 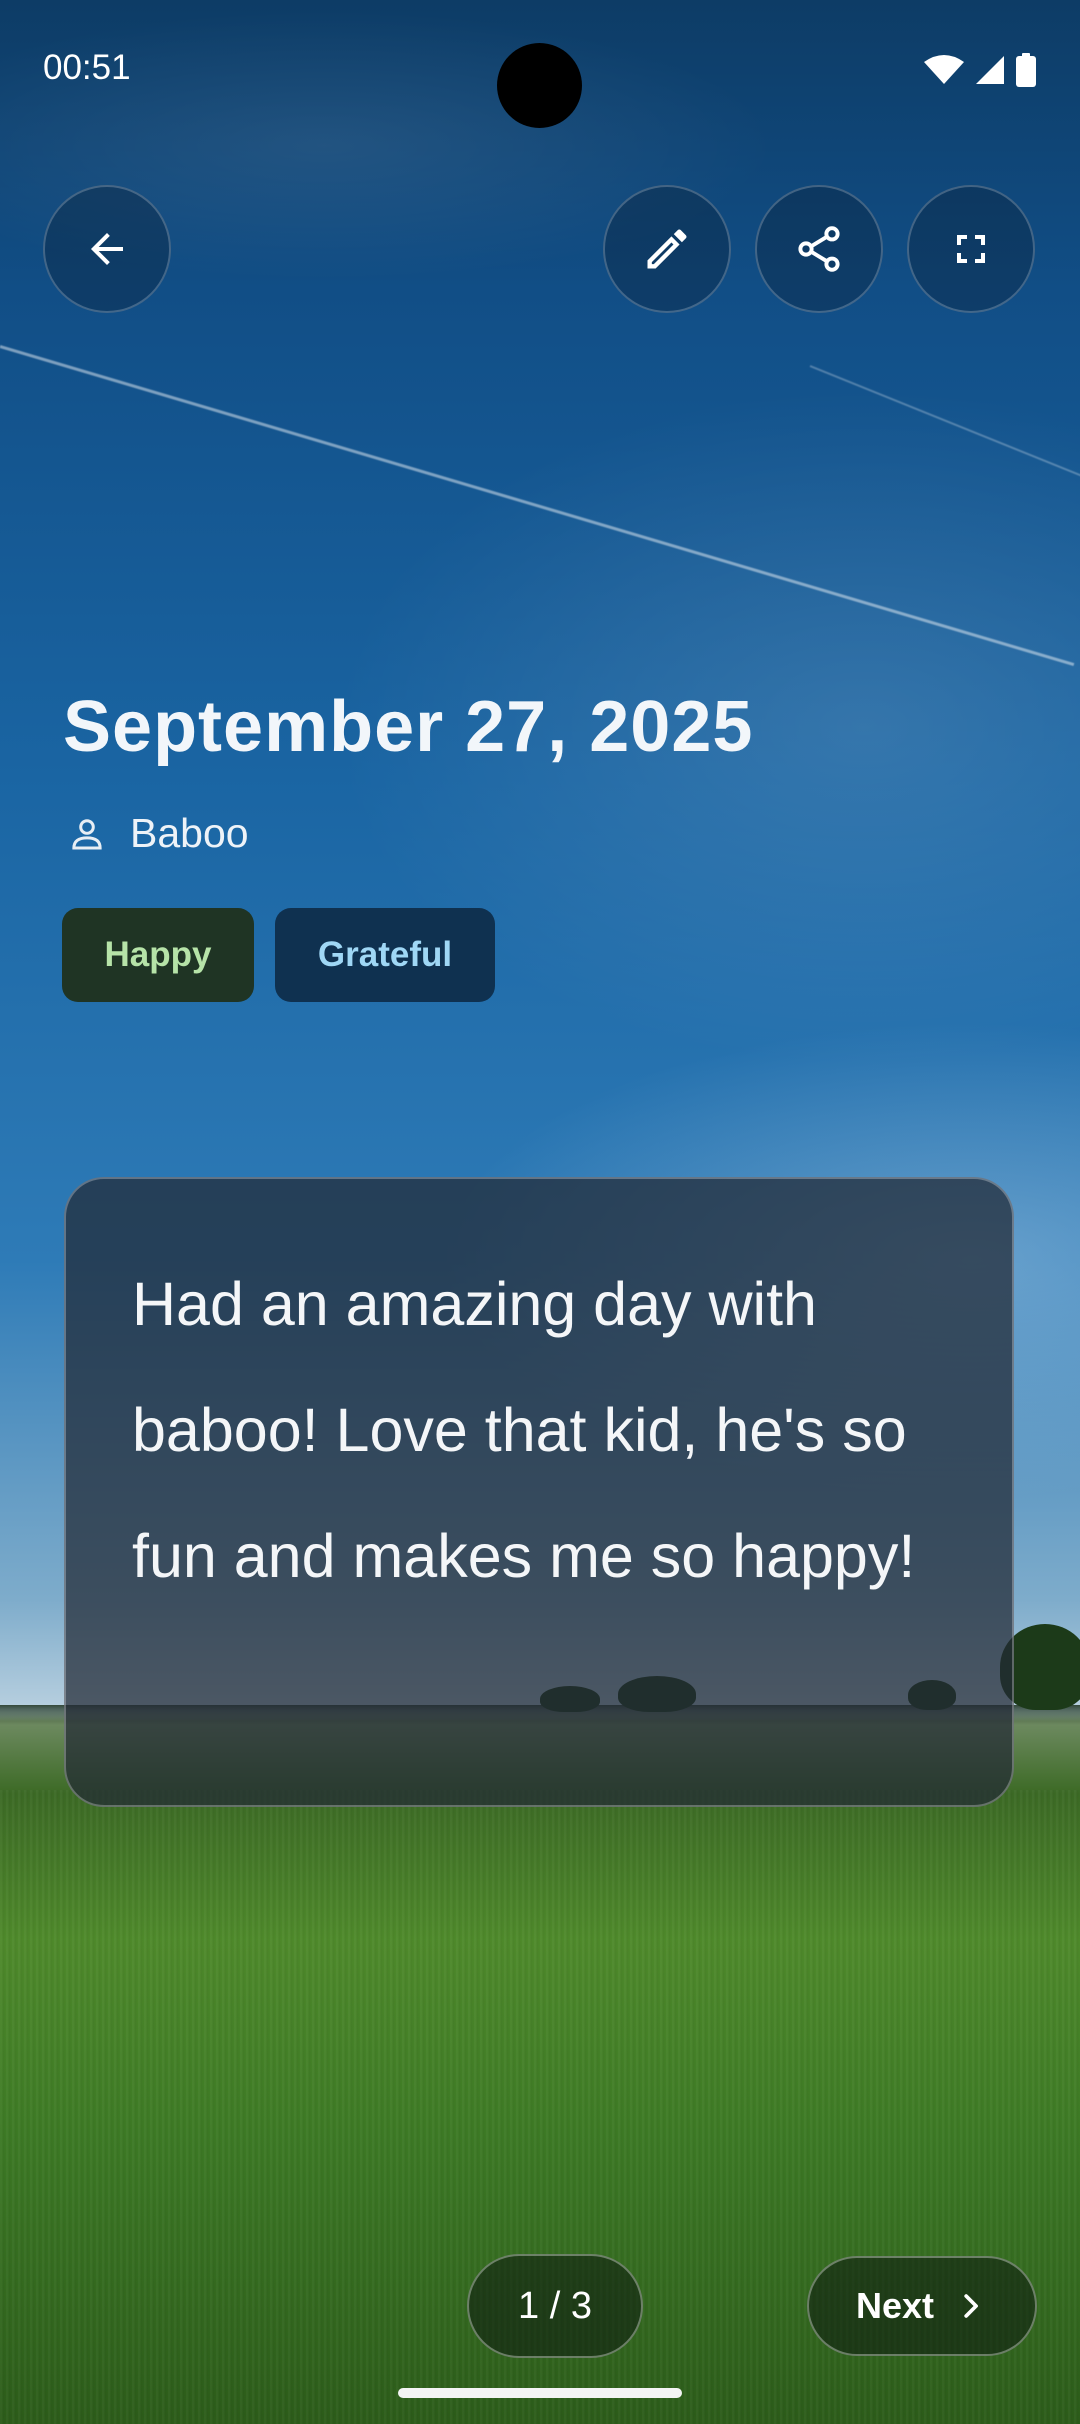 I want to click on fullscreen-button, so click(x=971, y=249).